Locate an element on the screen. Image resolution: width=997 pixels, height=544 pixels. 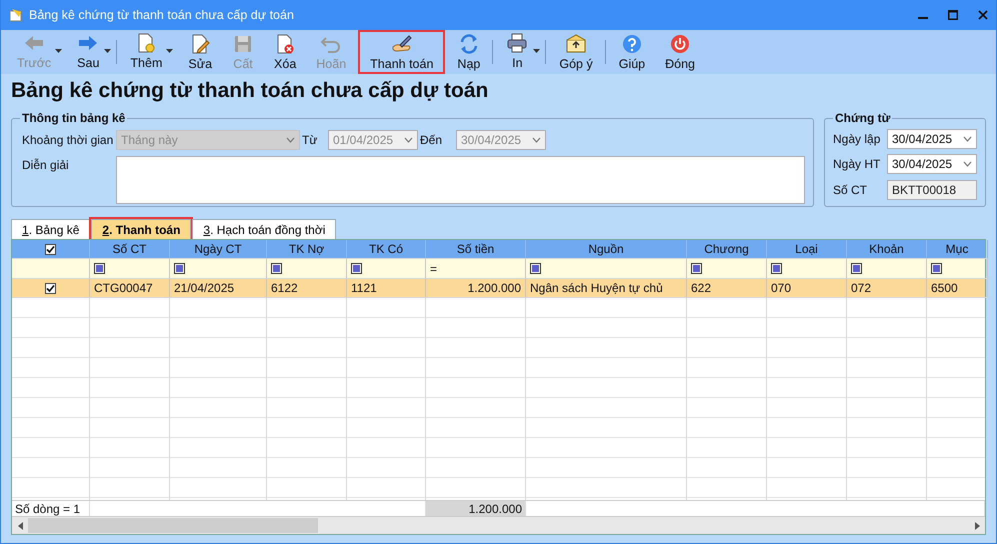
window-title: Bảng kê chứng từ thanh toán chưa cấp dự toán is located at coordinates (162, 15).